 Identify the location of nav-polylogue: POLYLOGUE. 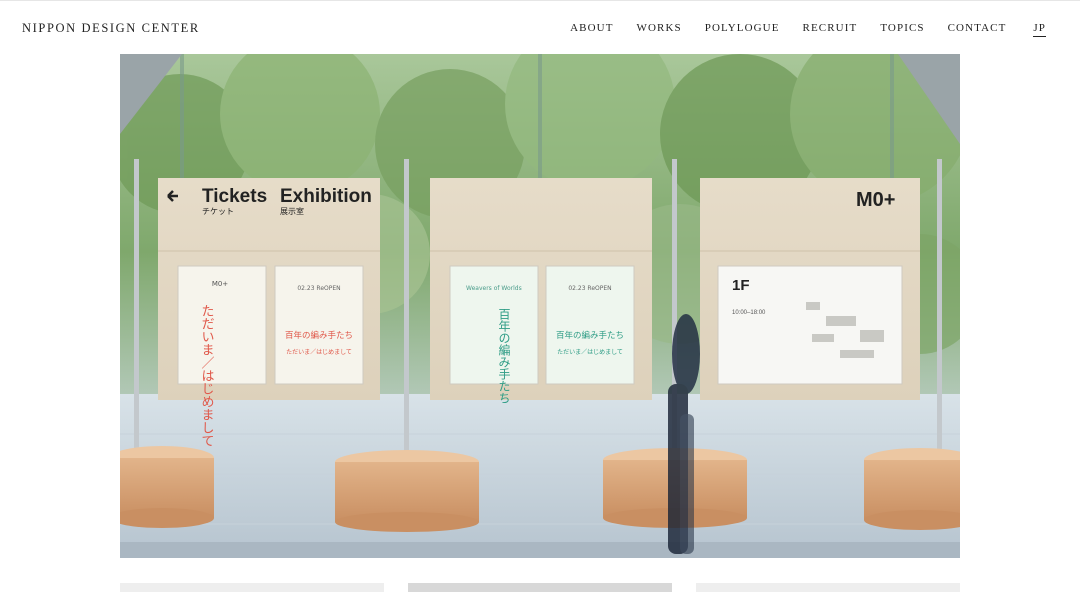
(742, 29).